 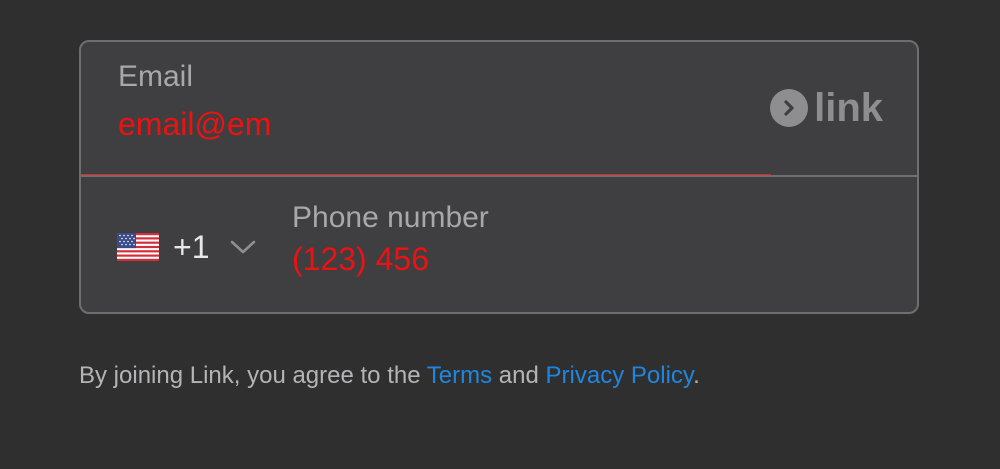 I want to click on email-input, so click(x=428, y=124).